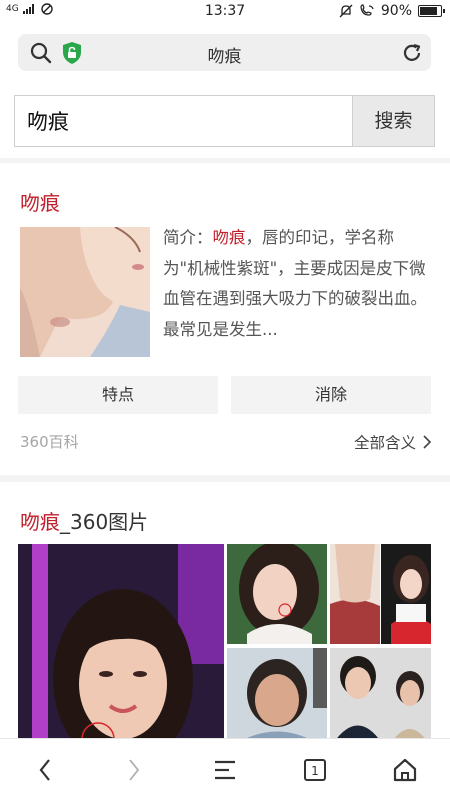  I want to click on chip-removal: 消除, so click(331, 395).